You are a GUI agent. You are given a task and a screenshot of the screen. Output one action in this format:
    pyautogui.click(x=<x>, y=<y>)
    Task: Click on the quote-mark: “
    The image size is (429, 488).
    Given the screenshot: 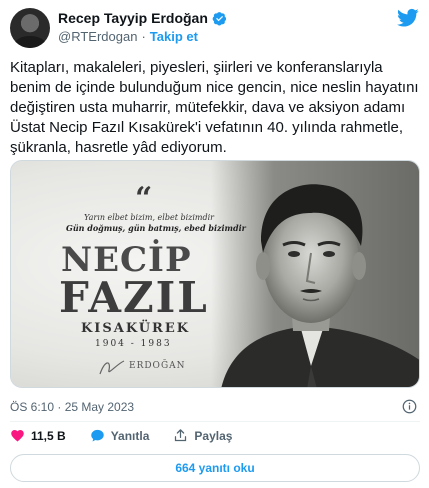 What is the action you would take?
    pyautogui.click(x=144, y=198)
    